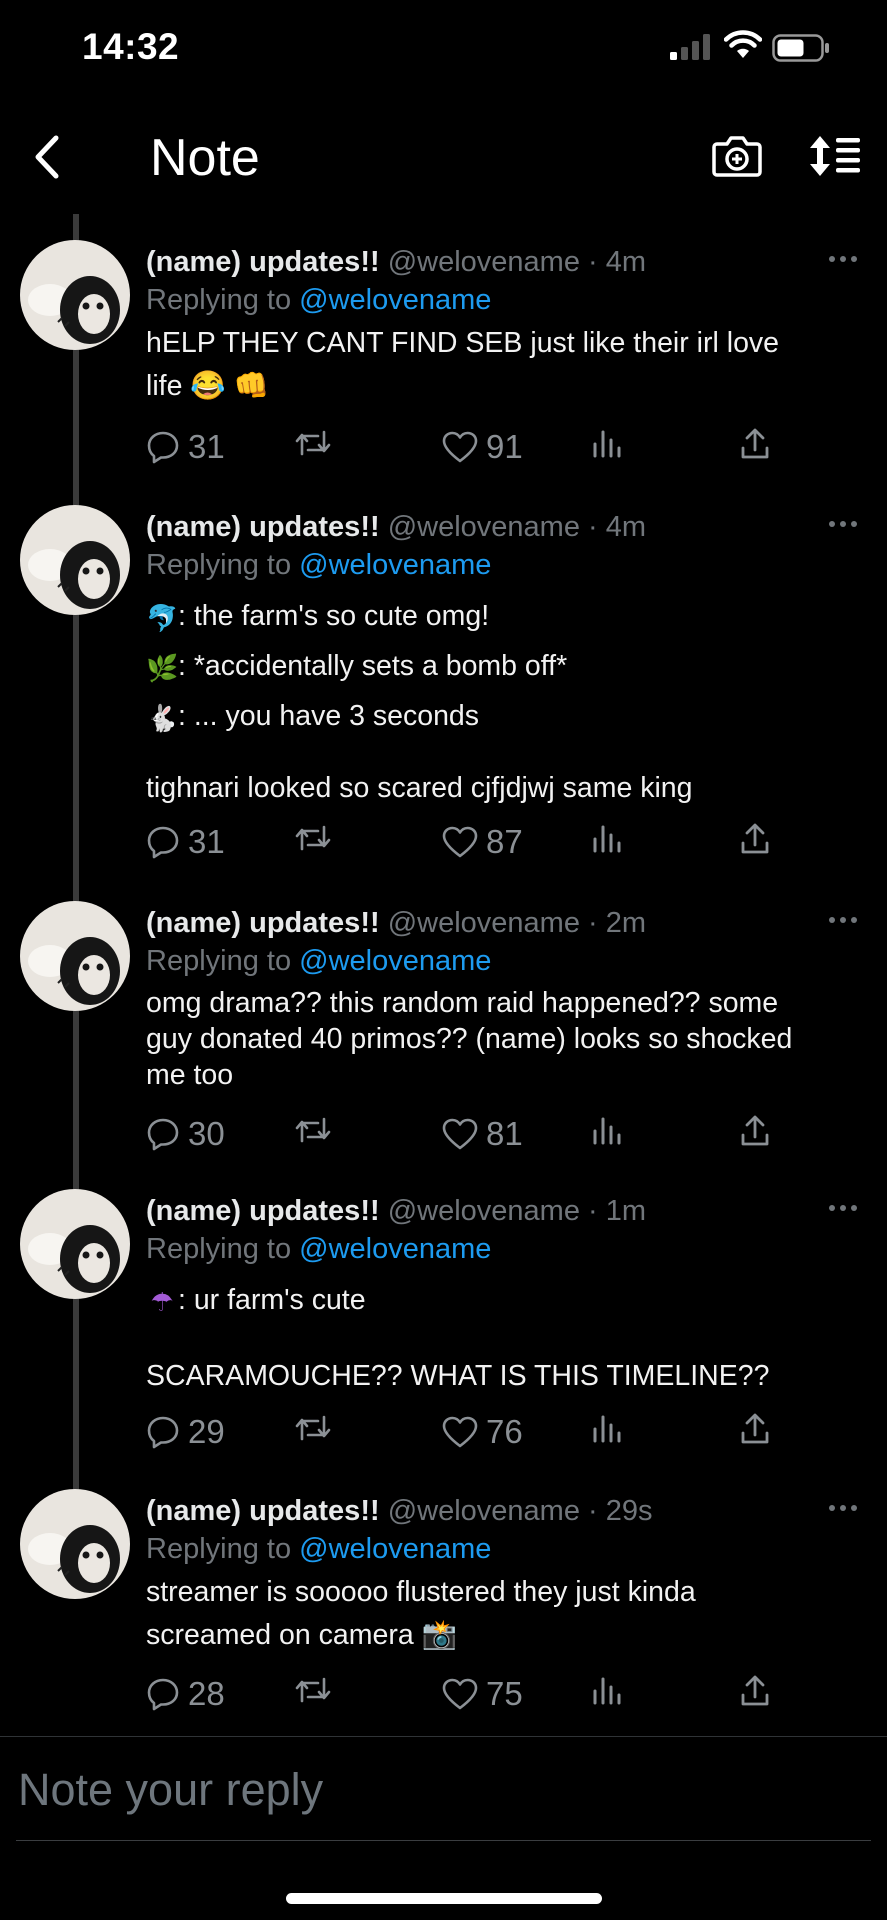  What do you see at coordinates (482, 842) in the screenshot?
I see `like-button: 87` at bounding box center [482, 842].